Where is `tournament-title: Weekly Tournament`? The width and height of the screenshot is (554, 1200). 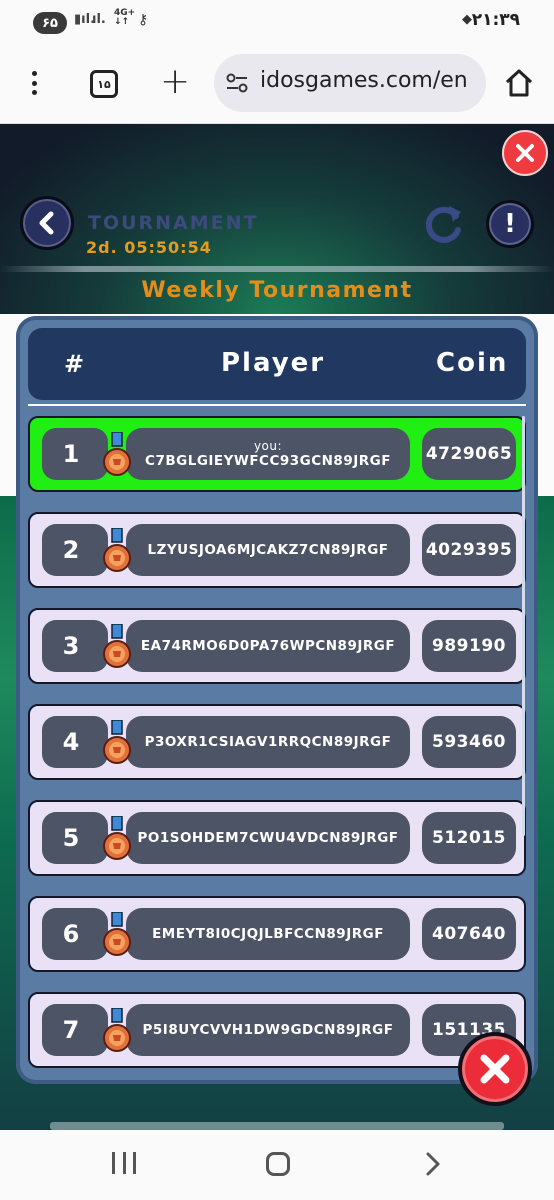
tournament-title: Weekly Tournament is located at coordinates (277, 290).